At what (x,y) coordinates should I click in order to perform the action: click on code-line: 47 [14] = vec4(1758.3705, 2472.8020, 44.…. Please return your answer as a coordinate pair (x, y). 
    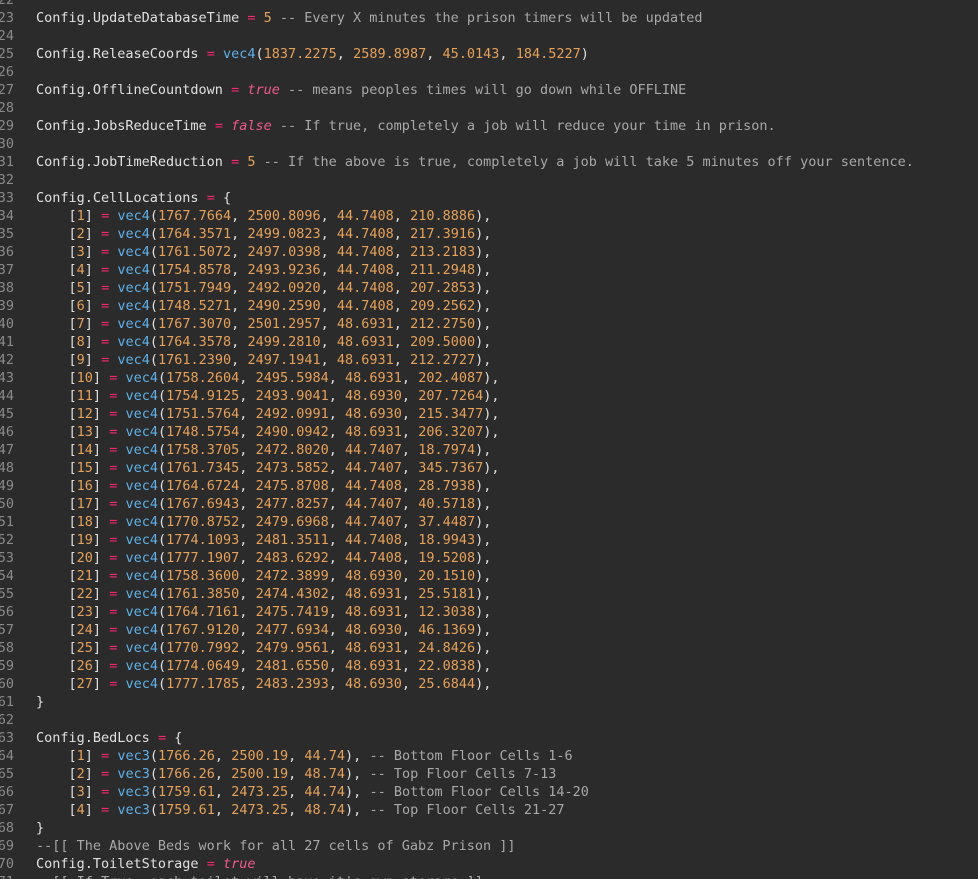
    Looking at the image, I should click on (489, 450).